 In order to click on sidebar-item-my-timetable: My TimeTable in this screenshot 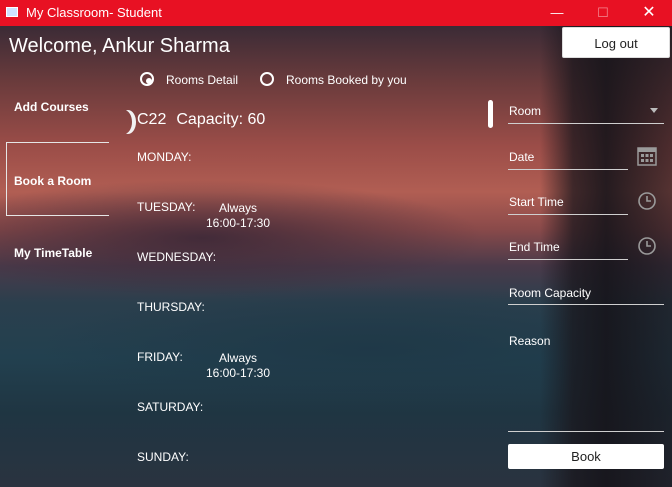, I will do `click(53, 253)`.